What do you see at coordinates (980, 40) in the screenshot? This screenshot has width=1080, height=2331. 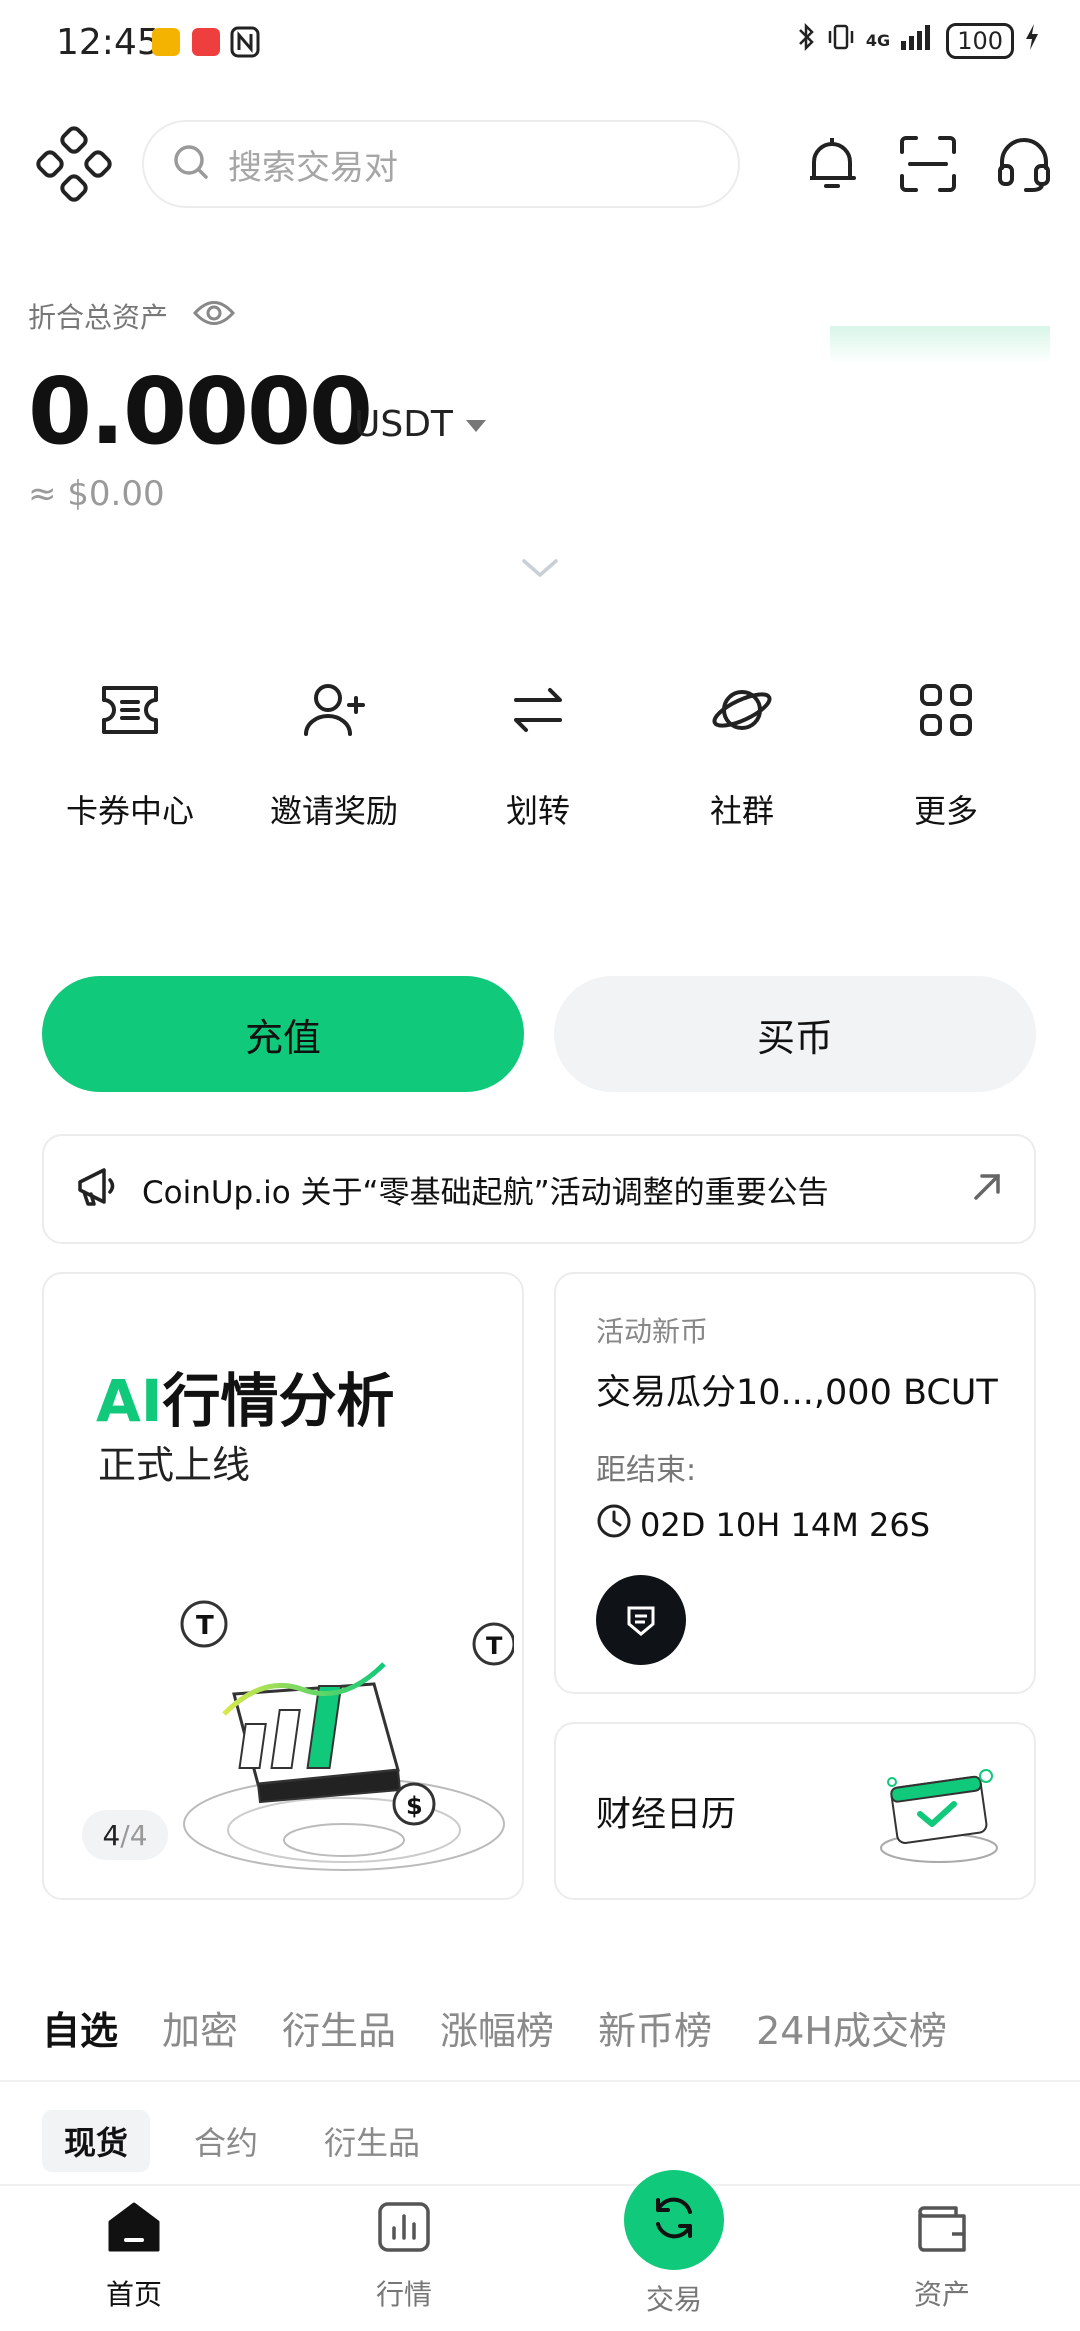 I see `battery-level: 100` at bounding box center [980, 40].